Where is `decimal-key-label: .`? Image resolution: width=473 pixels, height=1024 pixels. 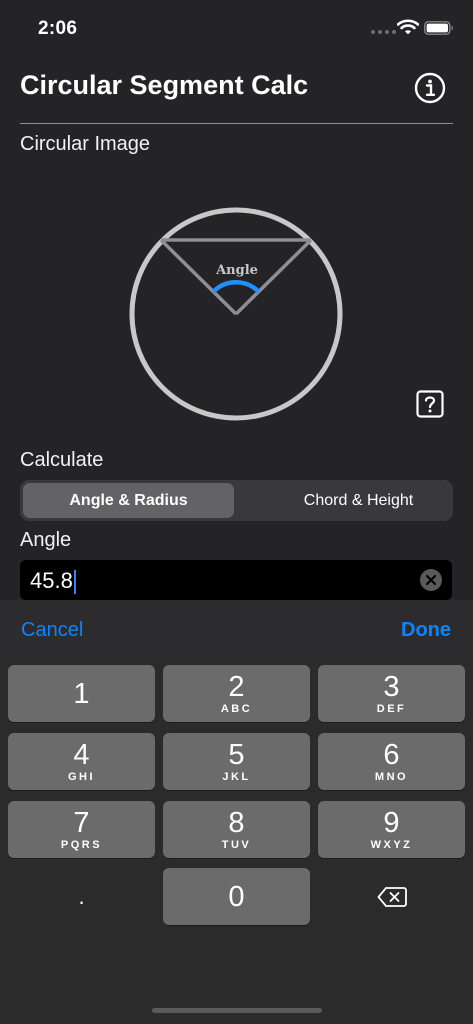
decimal-key-label: . is located at coordinates (81, 896).